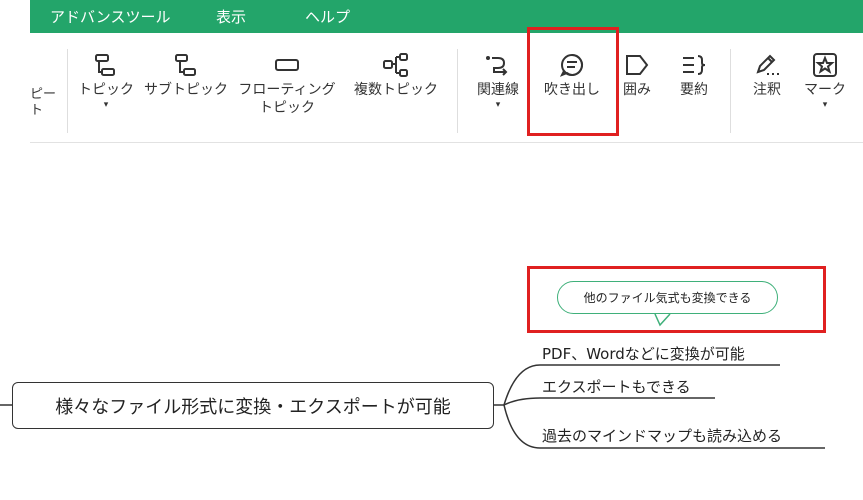 The height and width of the screenshot is (500, 863). Describe the element at coordinates (694, 65) in the screenshot. I see `summary-icon` at that location.